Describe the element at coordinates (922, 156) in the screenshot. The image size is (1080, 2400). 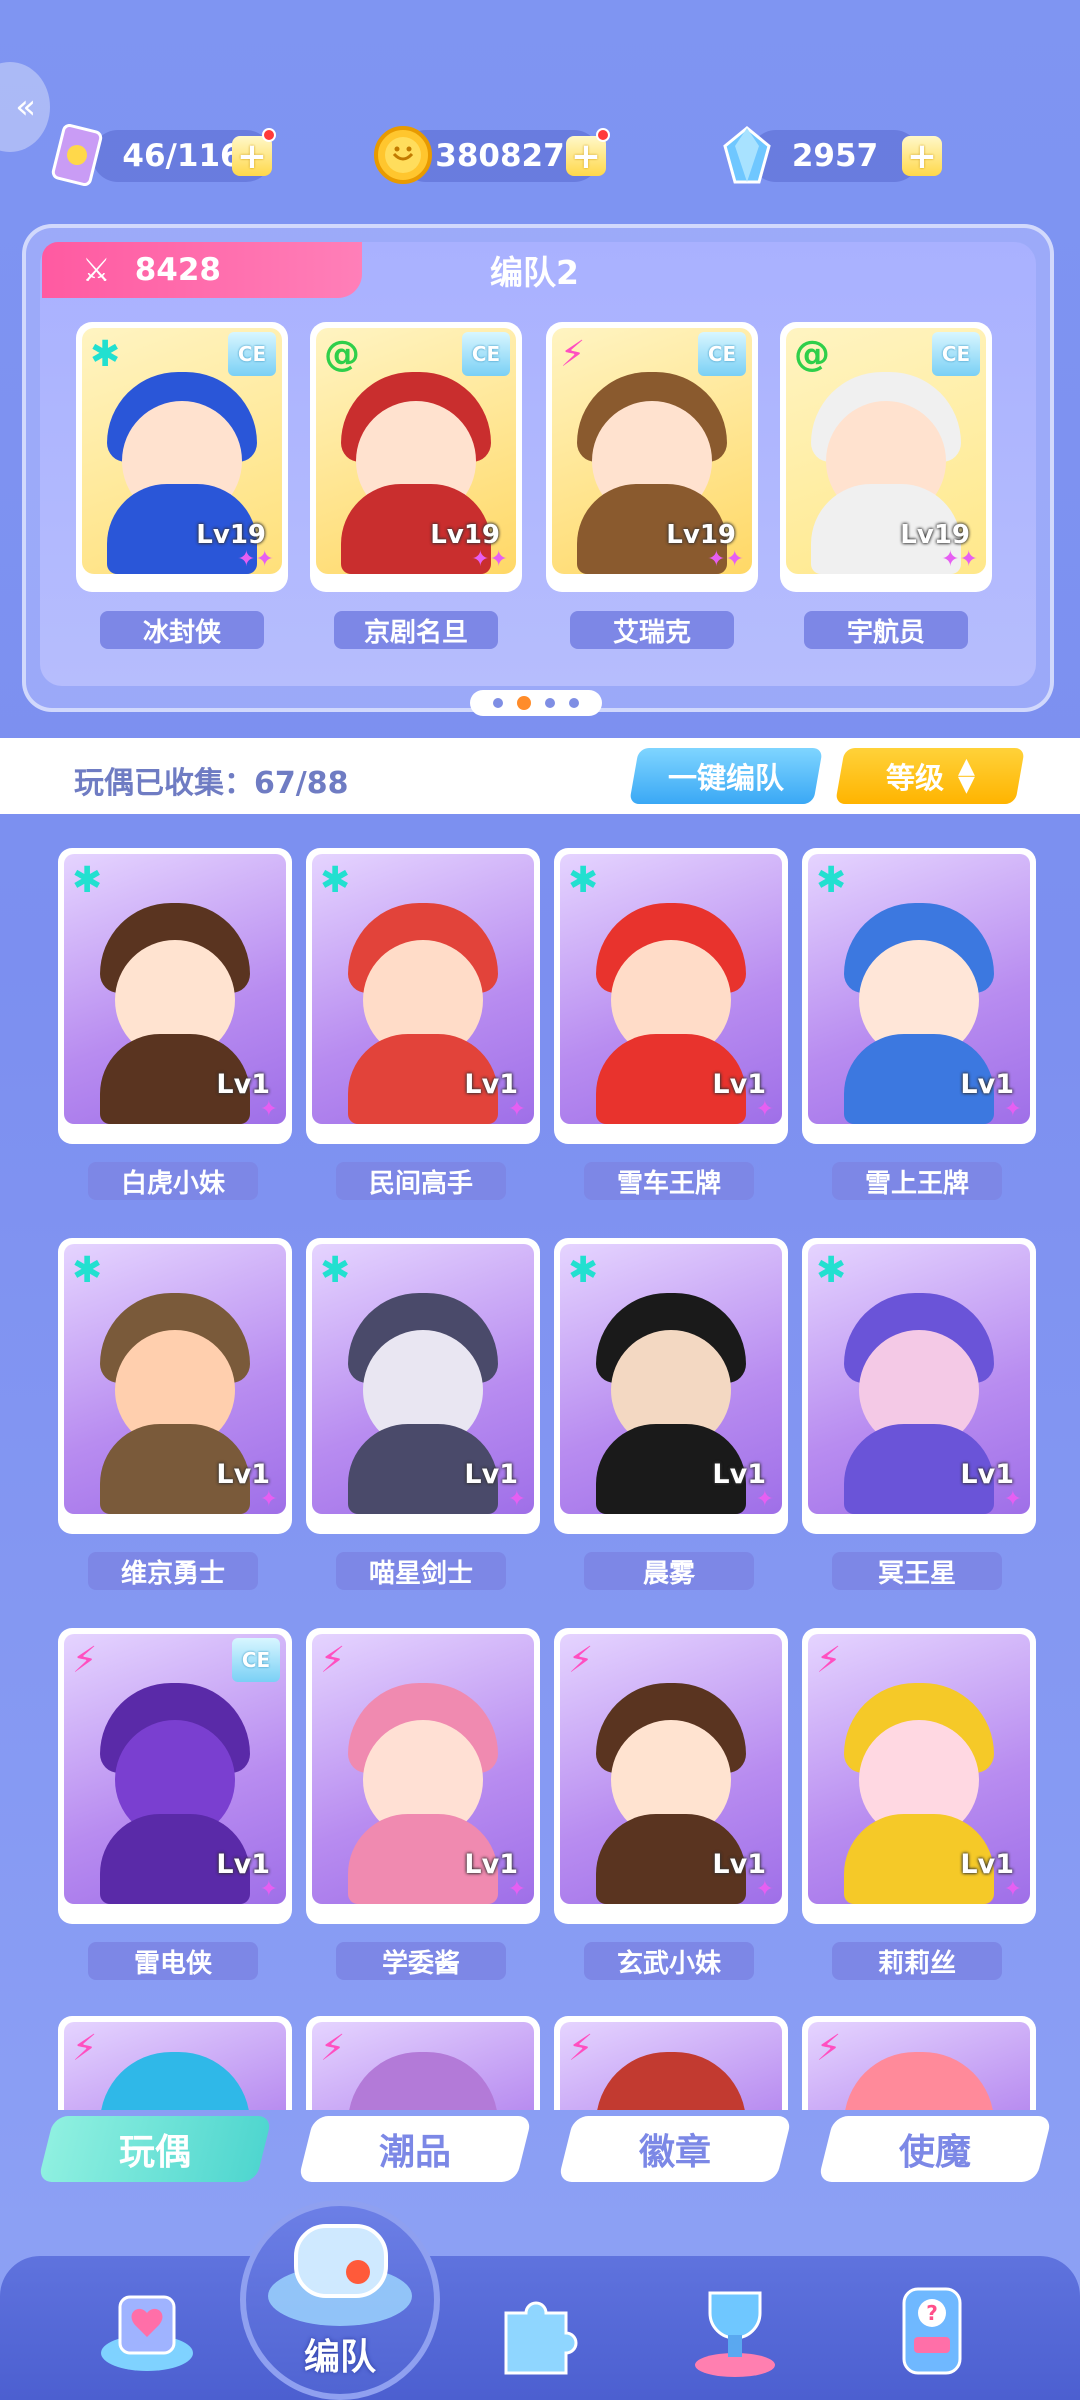
I see `add-gems-button: +` at that location.